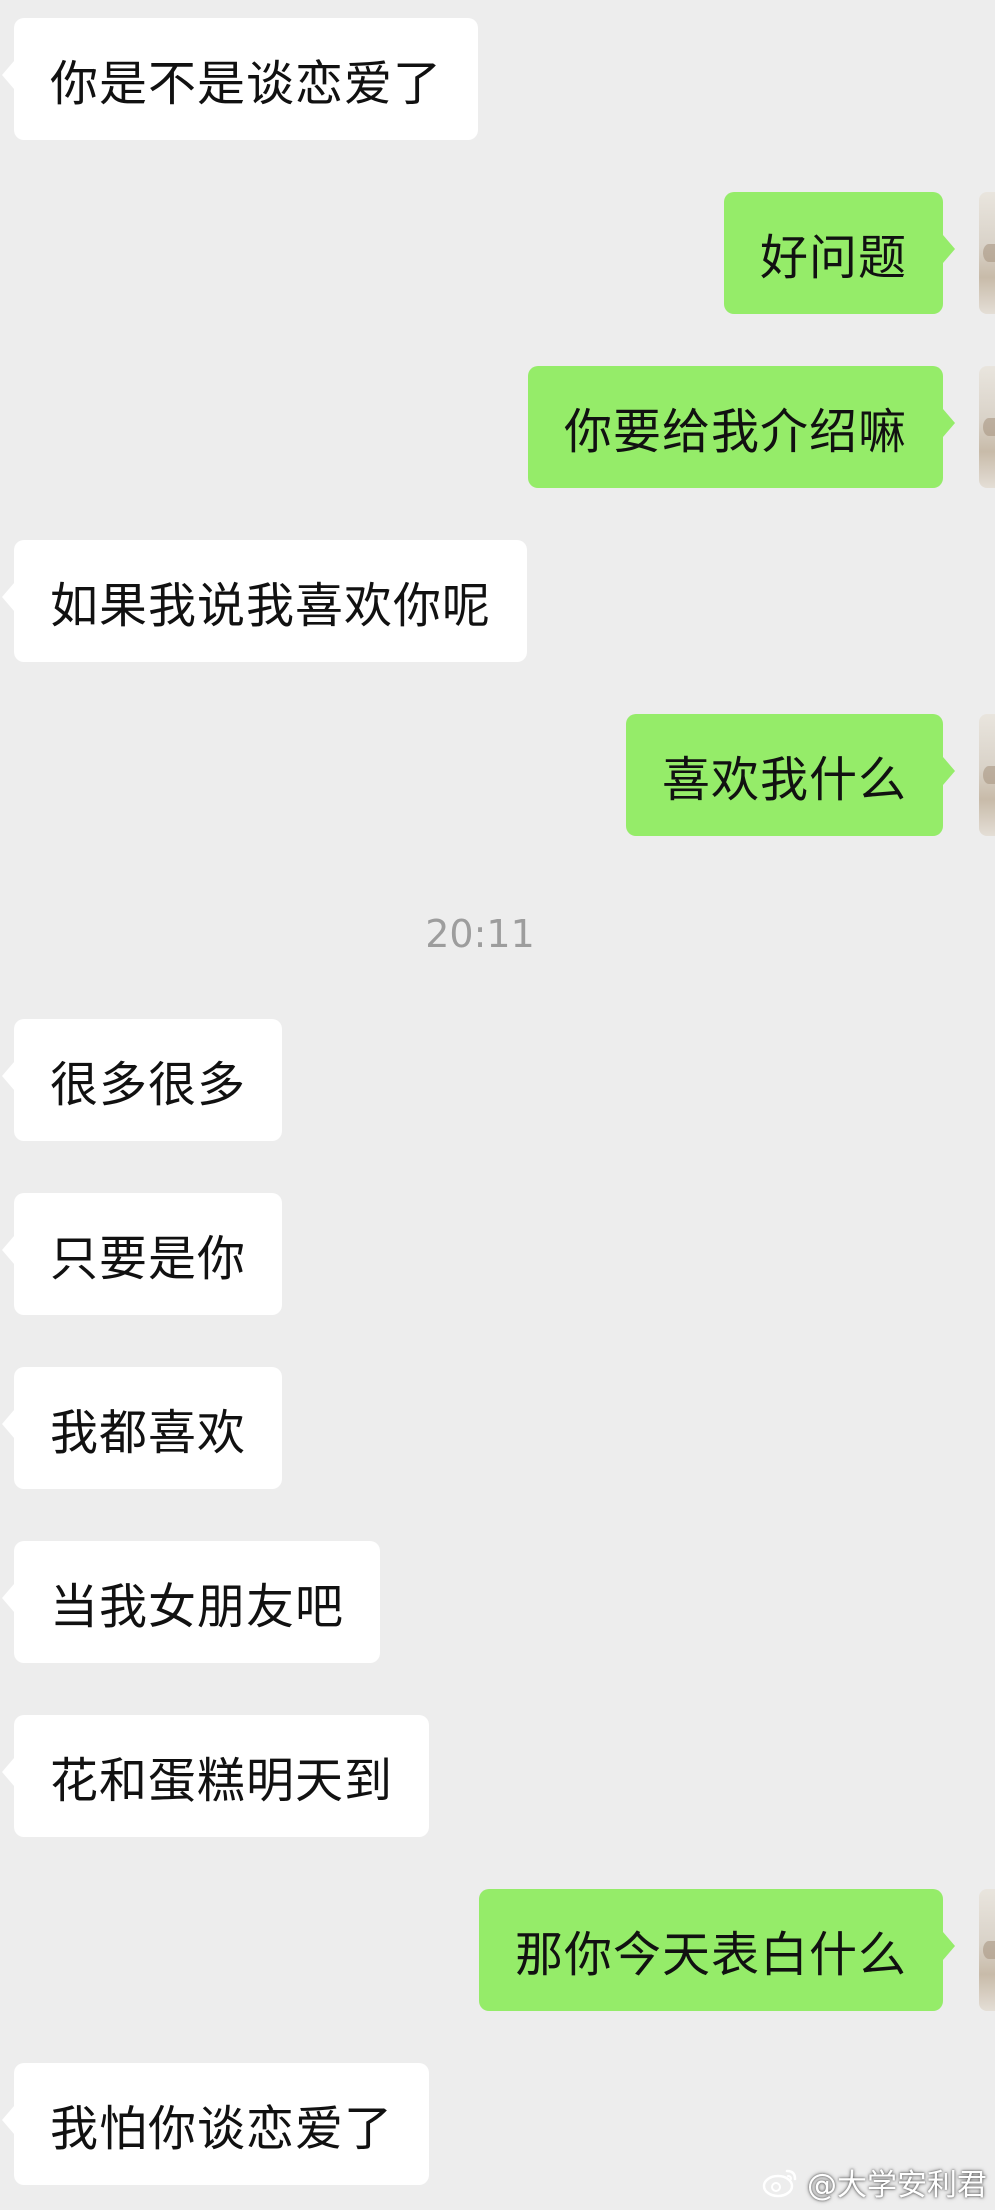  Describe the element at coordinates (784, 780) in the screenshot. I see `message-text: 喜欢我什么` at that location.